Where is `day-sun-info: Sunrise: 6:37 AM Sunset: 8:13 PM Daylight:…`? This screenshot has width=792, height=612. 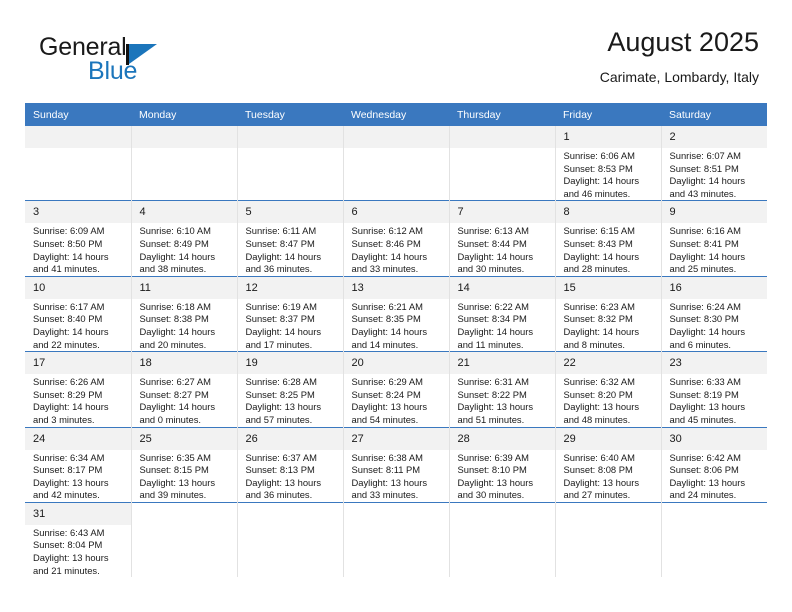 day-sun-info: Sunrise: 6:37 AM Sunset: 8:13 PM Daylight:… is located at coordinates (290, 476).